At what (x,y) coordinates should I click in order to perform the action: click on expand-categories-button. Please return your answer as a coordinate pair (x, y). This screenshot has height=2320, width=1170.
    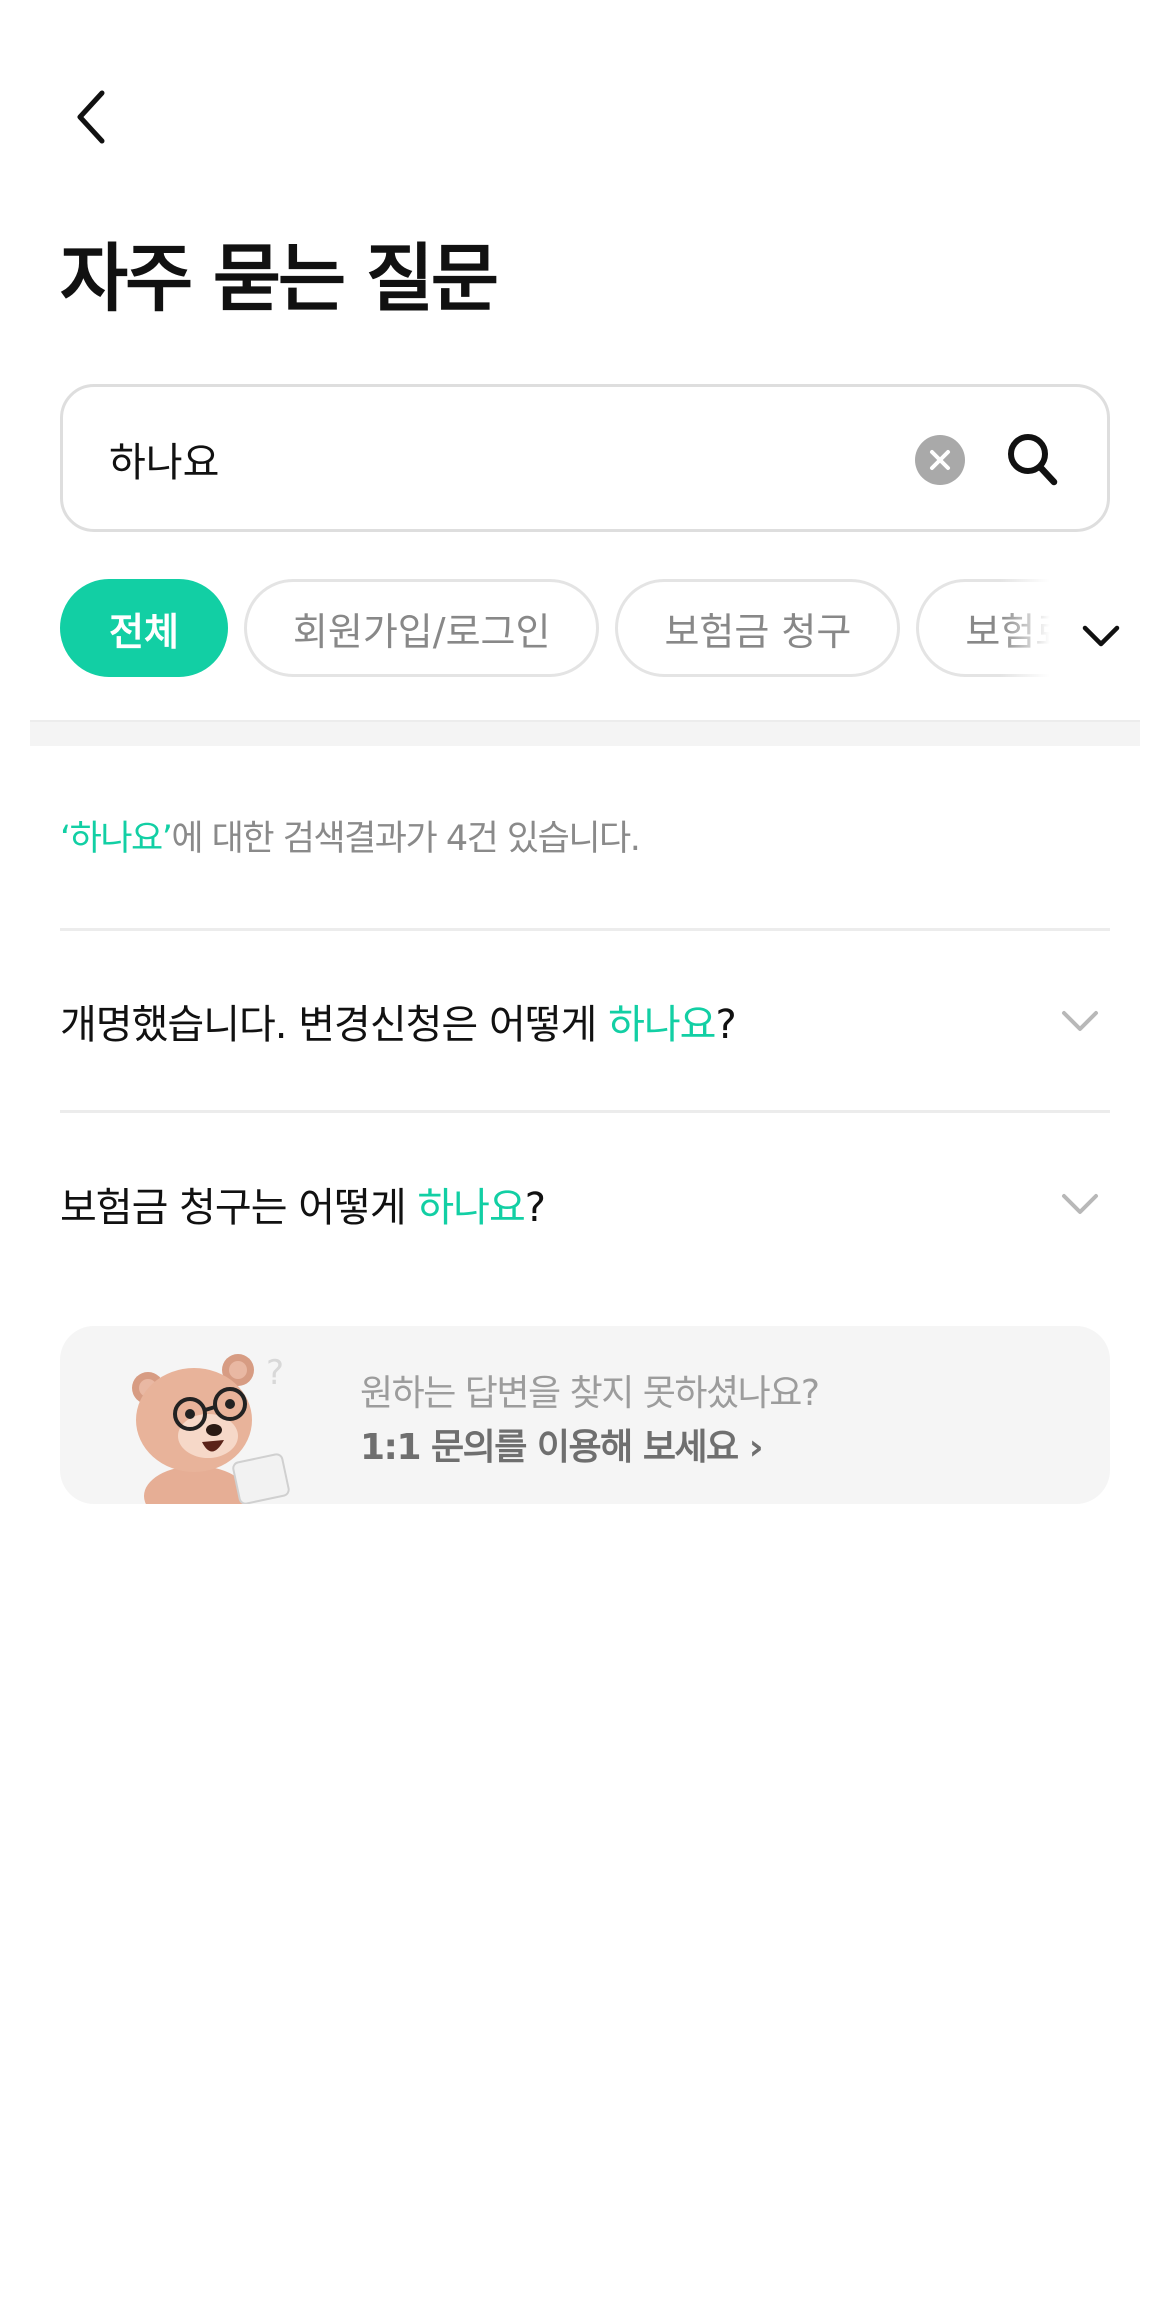
    Looking at the image, I should click on (1101, 636).